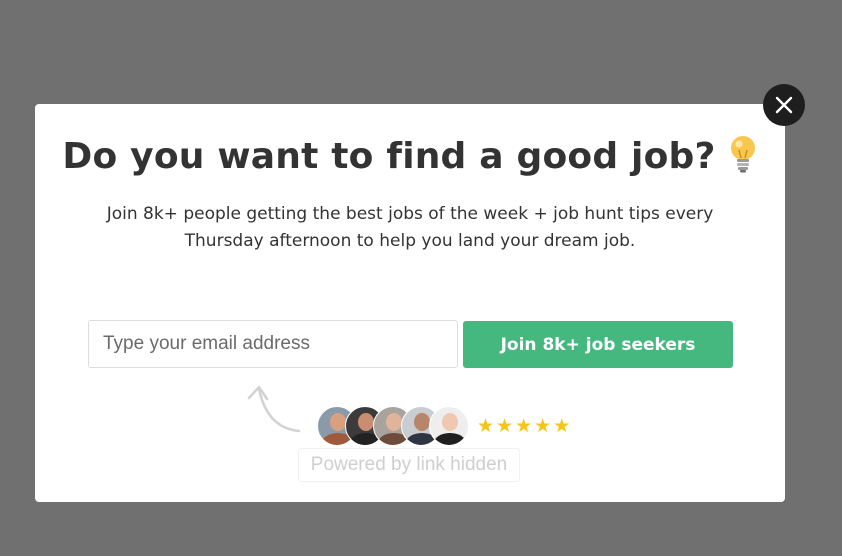  Describe the element at coordinates (389, 156) in the screenshot. I see `headline-text: Do you want to find a good job?` at that location.